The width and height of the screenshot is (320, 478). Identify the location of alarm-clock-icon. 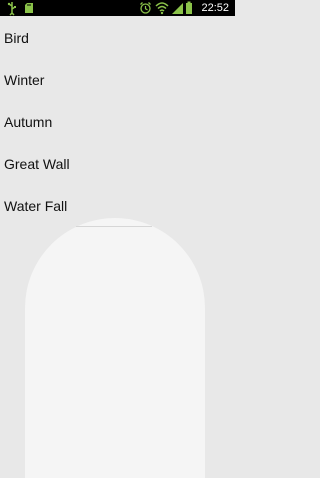
(145, 8).